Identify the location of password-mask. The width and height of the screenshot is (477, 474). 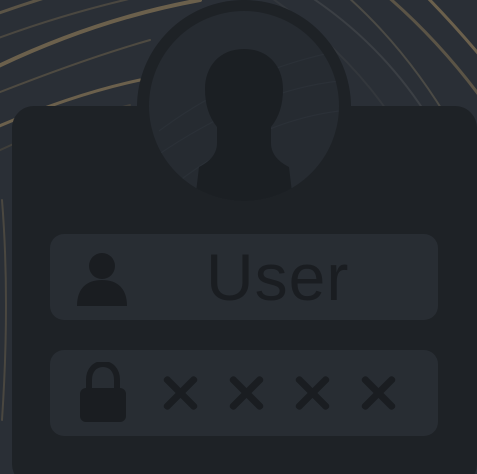
(279, 393).